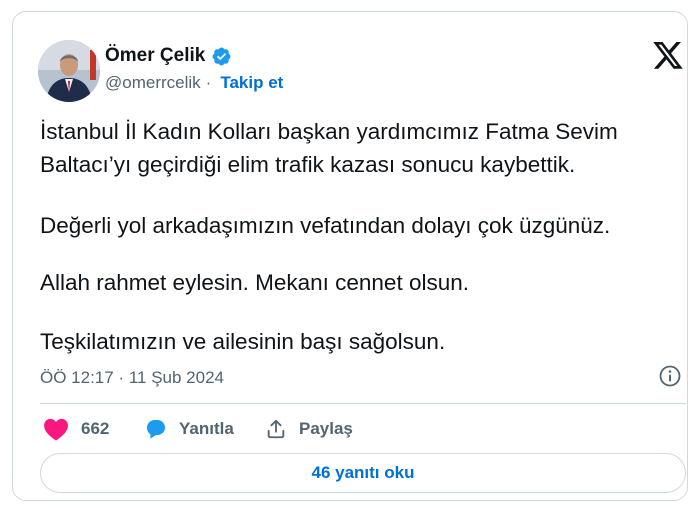 The height and width of the screenshot is (508, 700). Describe the element at coordinates (363, 403) in the screenshot. I see `divider` at that location.